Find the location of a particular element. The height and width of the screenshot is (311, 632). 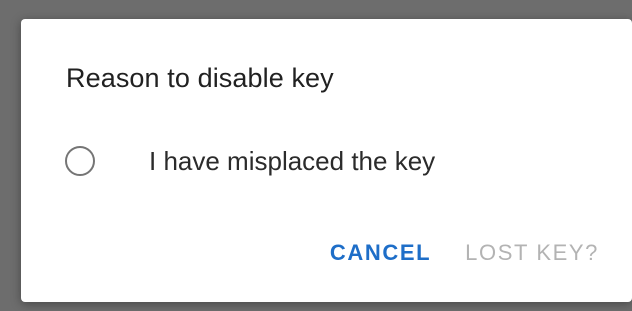

lost-key-button: LOST KEY? is located at coordinates (532, 253).